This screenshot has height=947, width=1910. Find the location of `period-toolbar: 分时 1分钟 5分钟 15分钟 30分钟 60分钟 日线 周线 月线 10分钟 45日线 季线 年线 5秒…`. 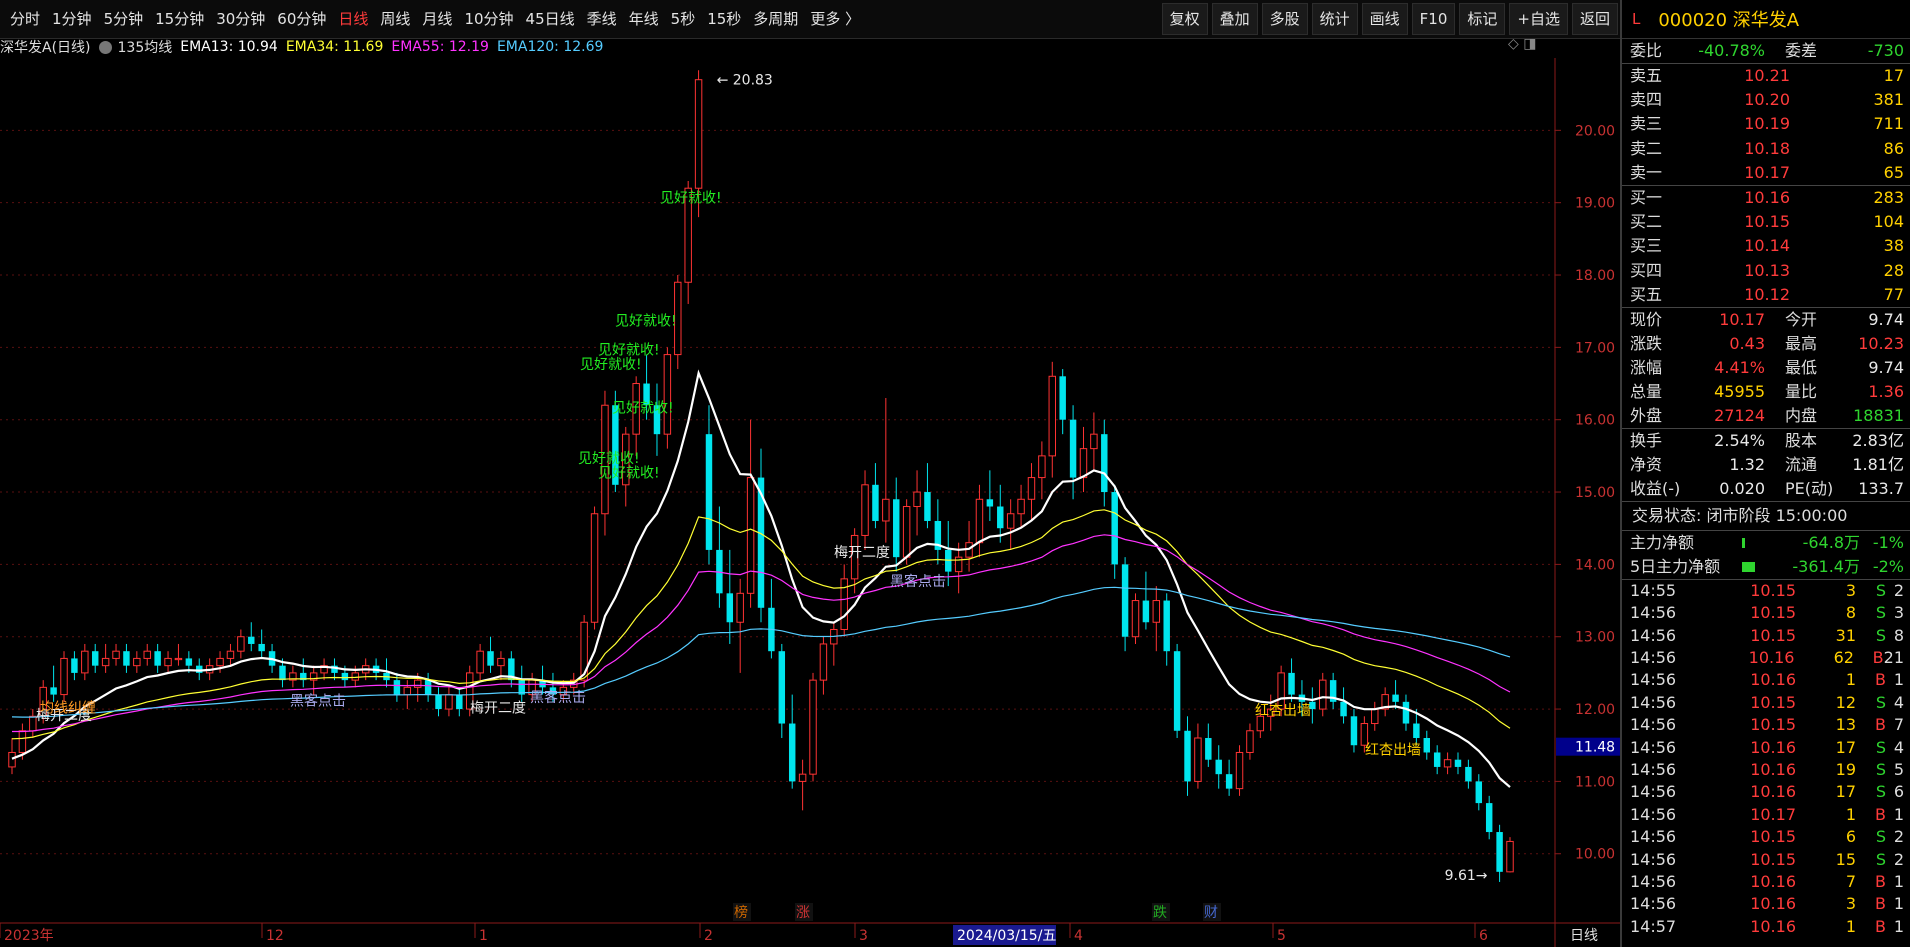

period-toolbar: 分时 1分钟 5分钟 15分钟 30分钟 60分钟 日线 周线 月线 10分钟 45日线 季线 年线 5秒… is located at coordinates (810, 19).